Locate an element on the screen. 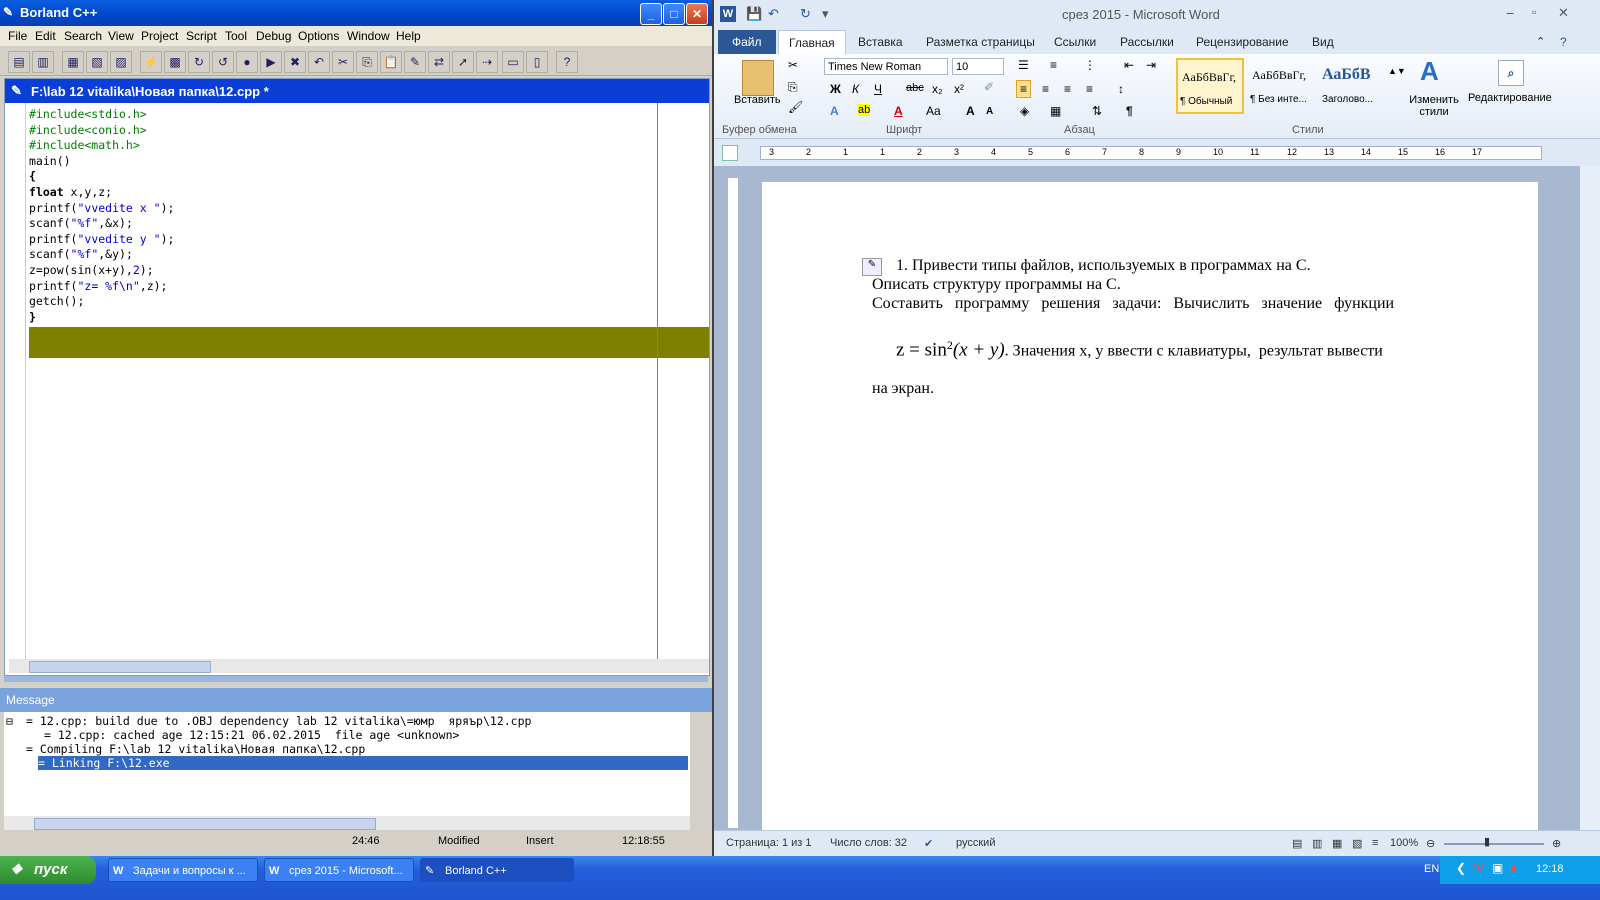  word-minimize-button: − is located at coordinates (1510, 13).